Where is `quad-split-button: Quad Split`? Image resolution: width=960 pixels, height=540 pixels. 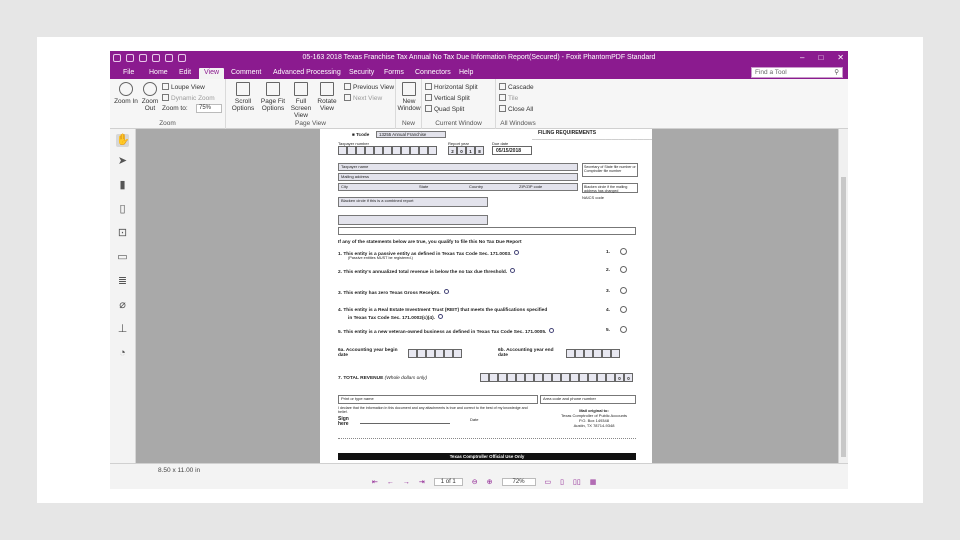
quad-split-button: Quad Split is located at coordinates (444, 109).